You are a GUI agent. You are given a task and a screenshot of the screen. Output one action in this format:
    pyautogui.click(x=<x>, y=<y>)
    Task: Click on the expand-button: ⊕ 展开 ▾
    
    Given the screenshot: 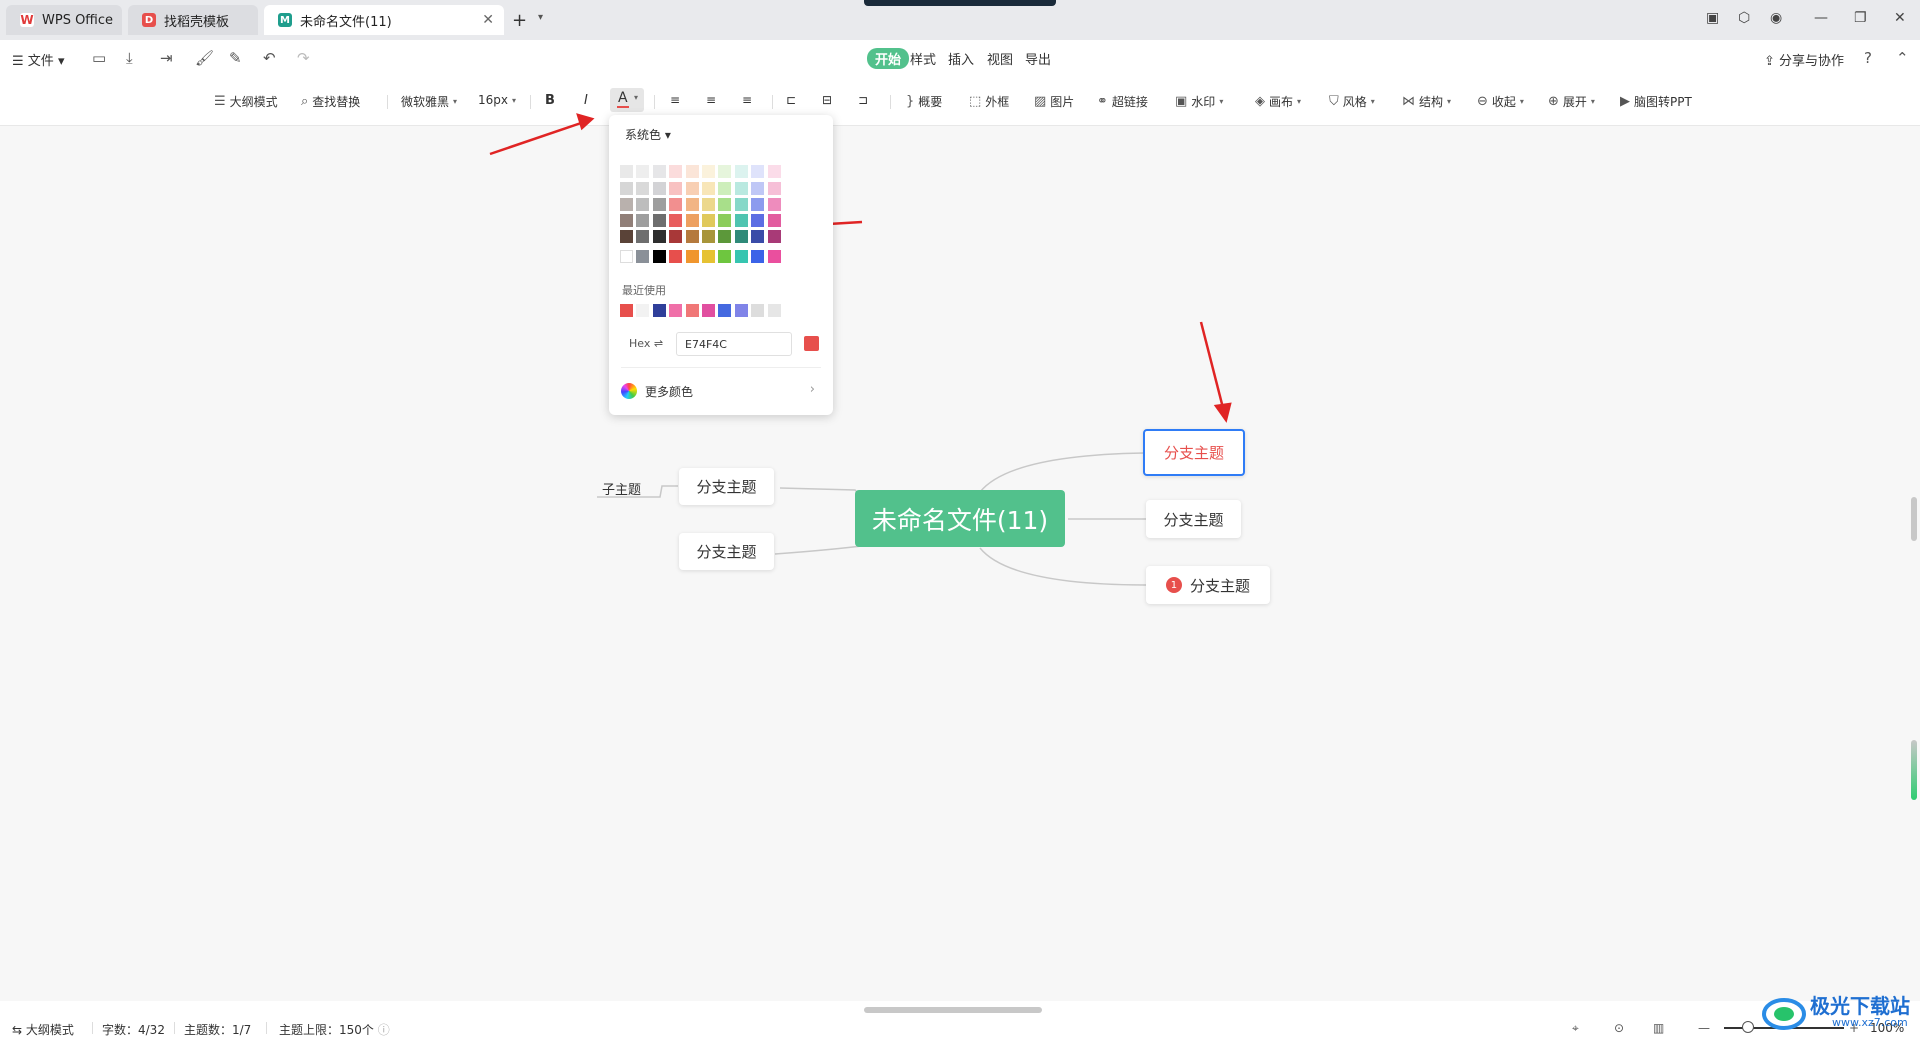 What is the action you would take?
    pyautogui.click(x=1571, y=101)
    